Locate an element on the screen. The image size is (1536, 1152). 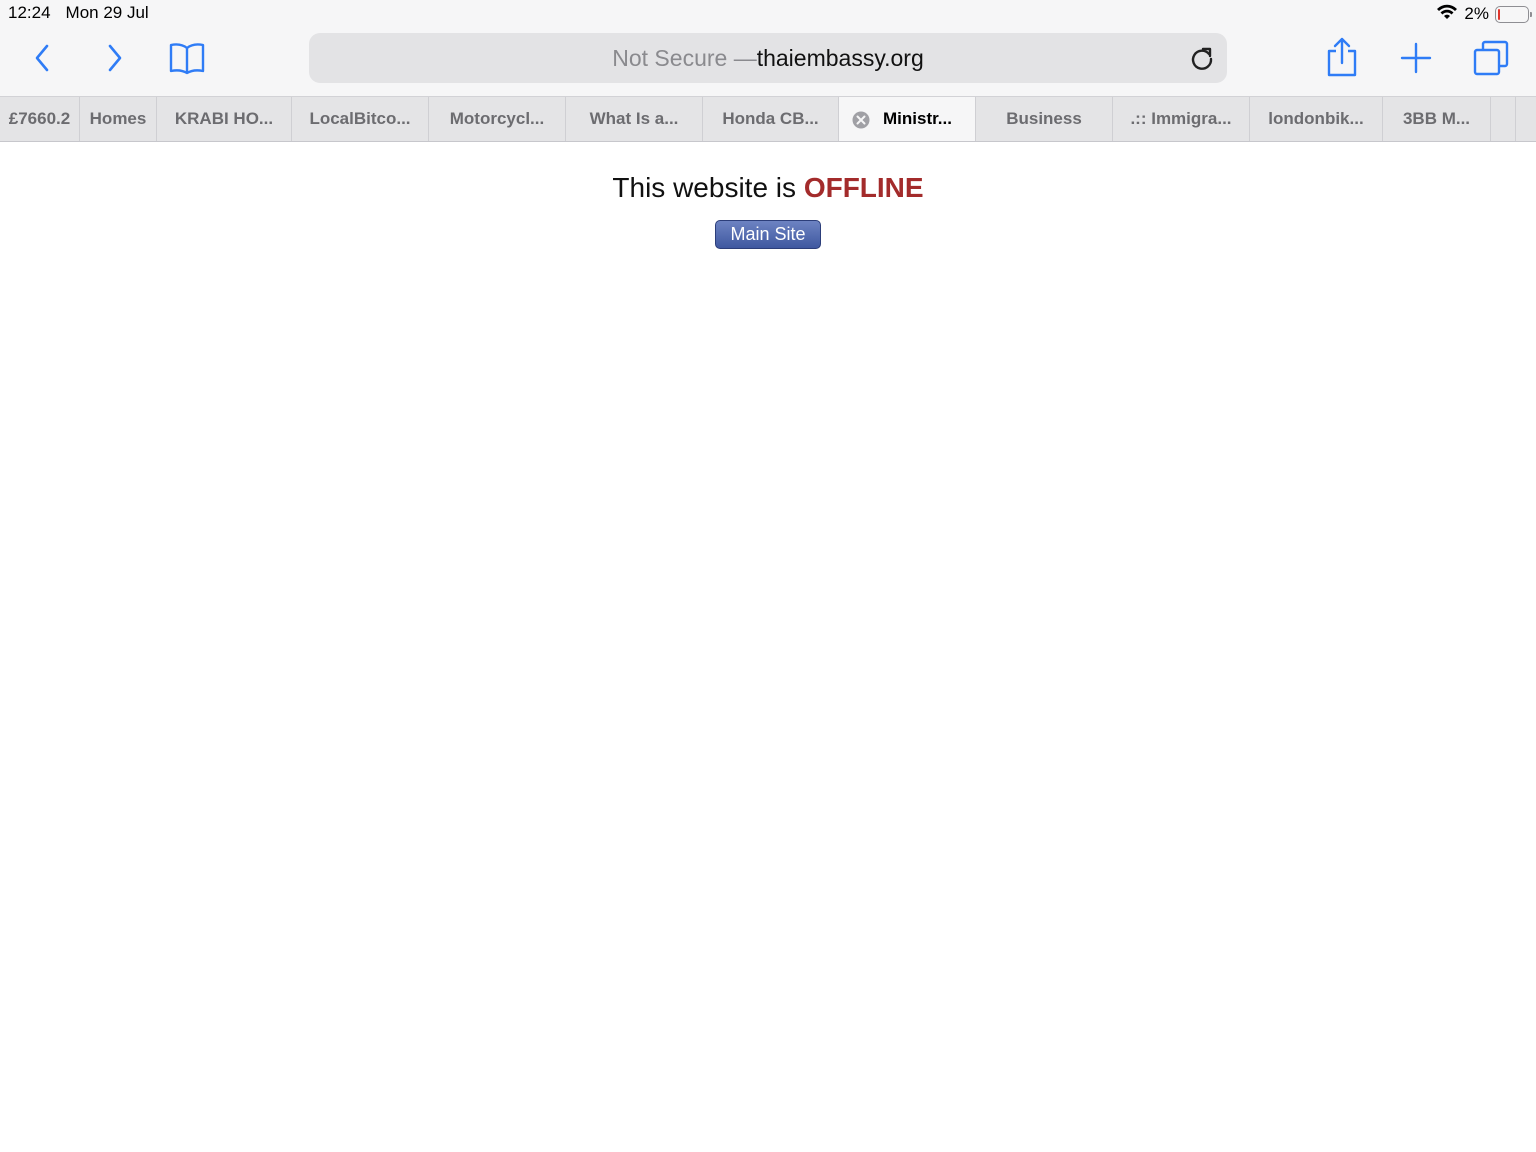
tab: Business is located at coordinates (1044, 119).